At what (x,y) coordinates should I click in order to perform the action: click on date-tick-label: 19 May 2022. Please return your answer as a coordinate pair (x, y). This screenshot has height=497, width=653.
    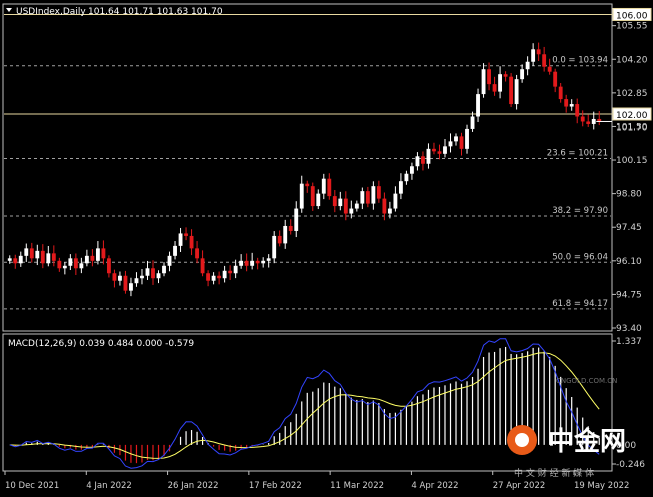
    Looking at the image, I should click on (601, 486).